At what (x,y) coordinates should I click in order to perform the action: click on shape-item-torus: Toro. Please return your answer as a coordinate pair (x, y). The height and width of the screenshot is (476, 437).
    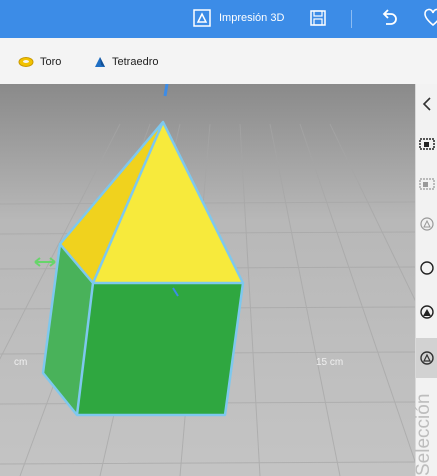
    Looking at the image, I should click on (39, 62).